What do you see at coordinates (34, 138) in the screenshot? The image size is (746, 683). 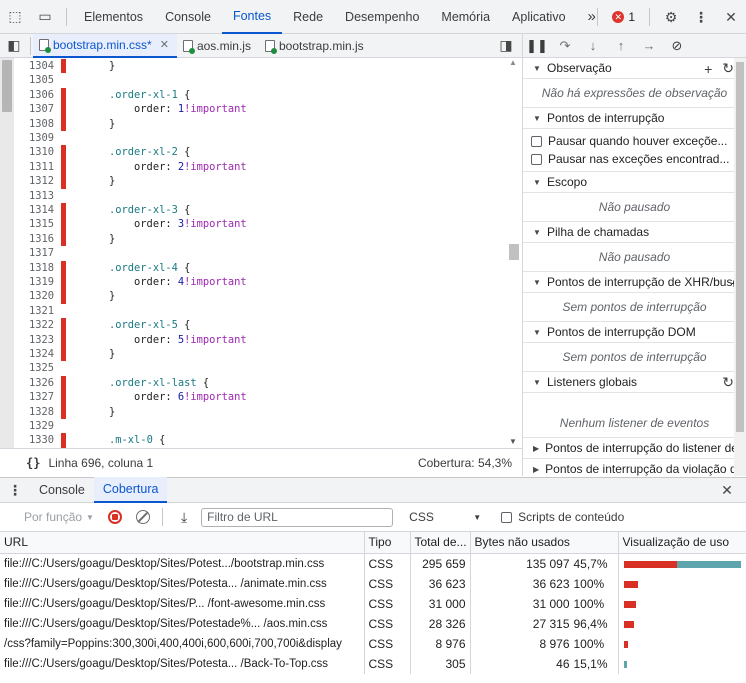 I see `line-number: 1309` at bounding box center [34, 138].